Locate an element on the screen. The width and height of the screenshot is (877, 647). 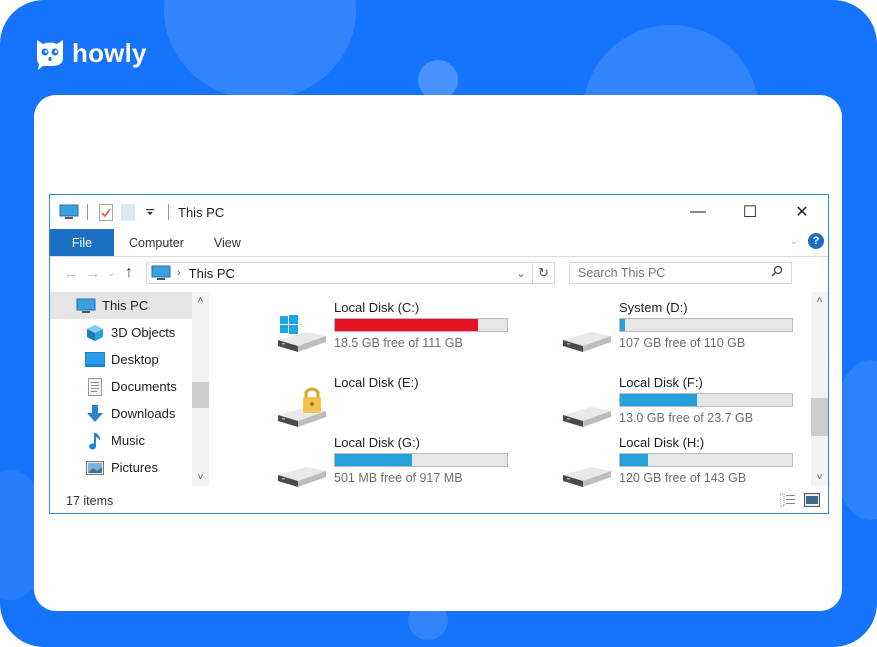
breadcrumb-this-pc: This PC is located at coordinates (212, 273).